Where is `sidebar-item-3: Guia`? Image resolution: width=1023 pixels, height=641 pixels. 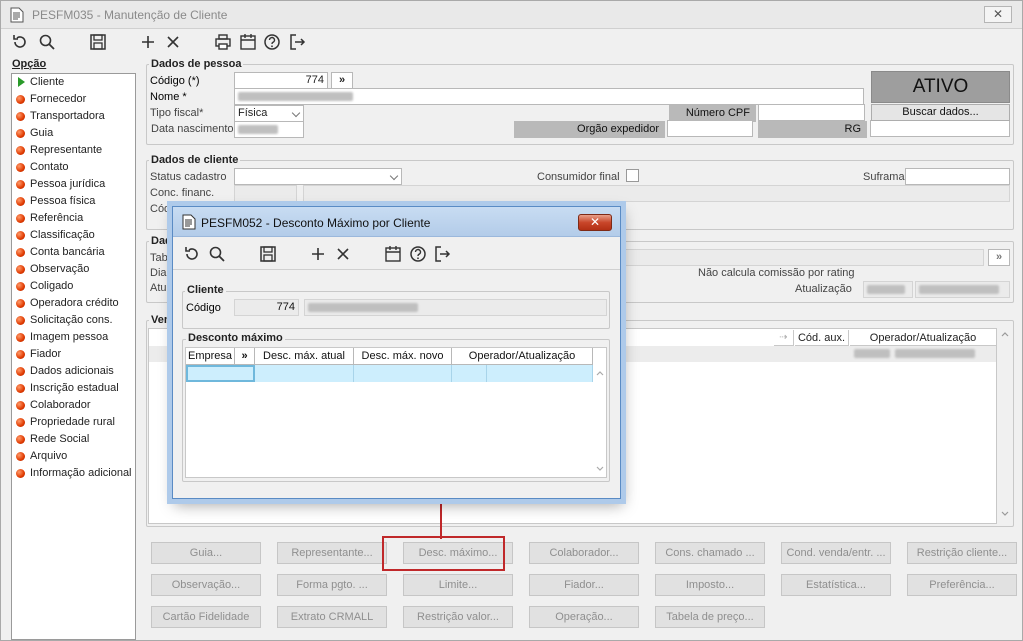
sidebar-item-3: Guia is located at coordinates (73, 133).